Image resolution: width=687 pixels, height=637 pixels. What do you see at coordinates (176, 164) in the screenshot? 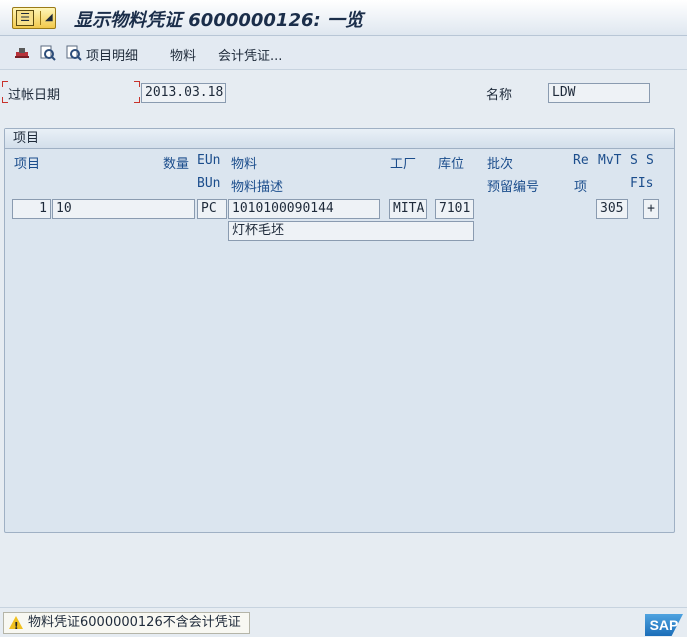
I see `col-header-quantity: 数量` at bounding box center [176, 164].